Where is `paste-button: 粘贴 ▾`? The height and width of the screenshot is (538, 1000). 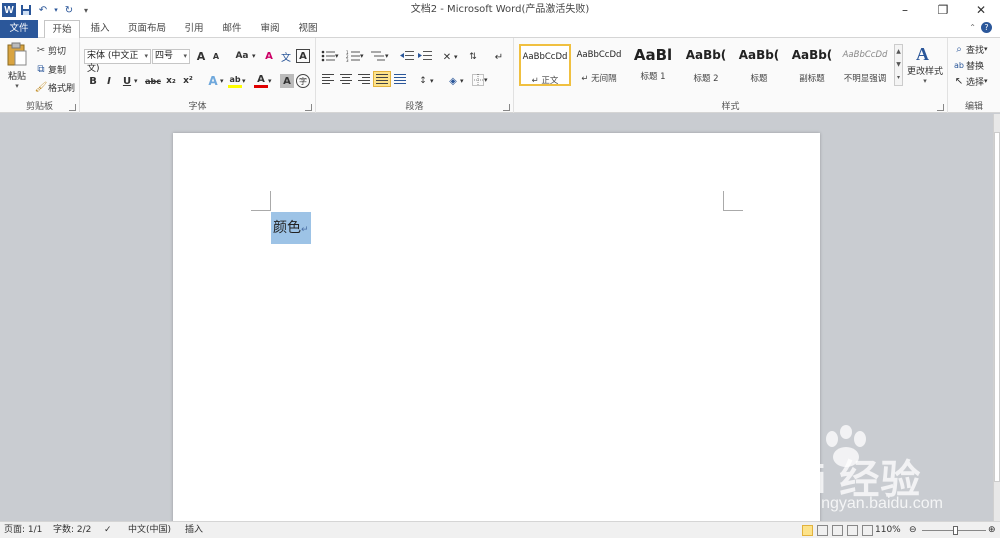
paste-button: 粘贴 ▾ is located at coordinates (17, 66).